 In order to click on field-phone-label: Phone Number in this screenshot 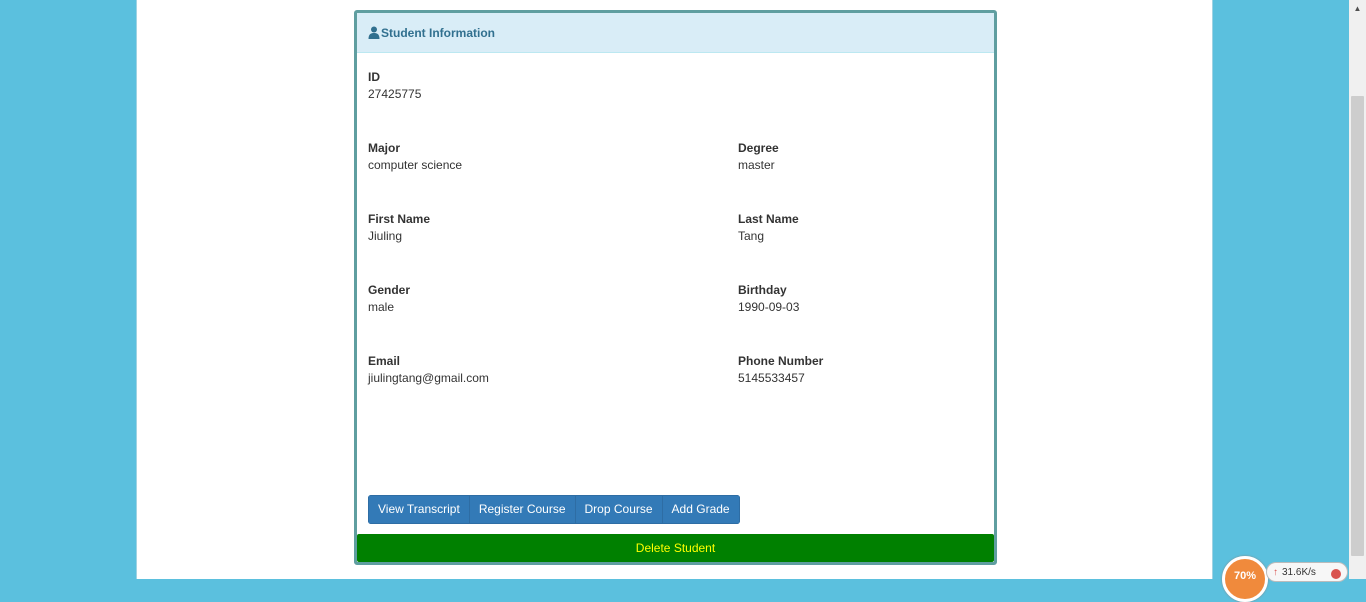, I will do `click(781, 361)`.